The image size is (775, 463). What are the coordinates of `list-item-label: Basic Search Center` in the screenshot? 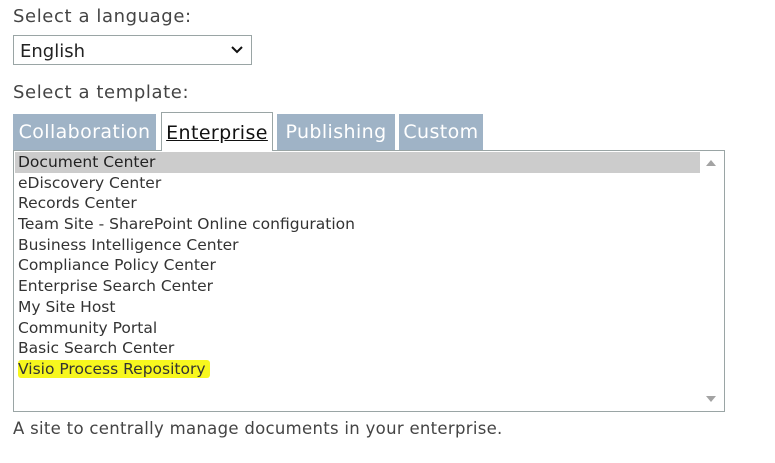 It's located at (96, 348).